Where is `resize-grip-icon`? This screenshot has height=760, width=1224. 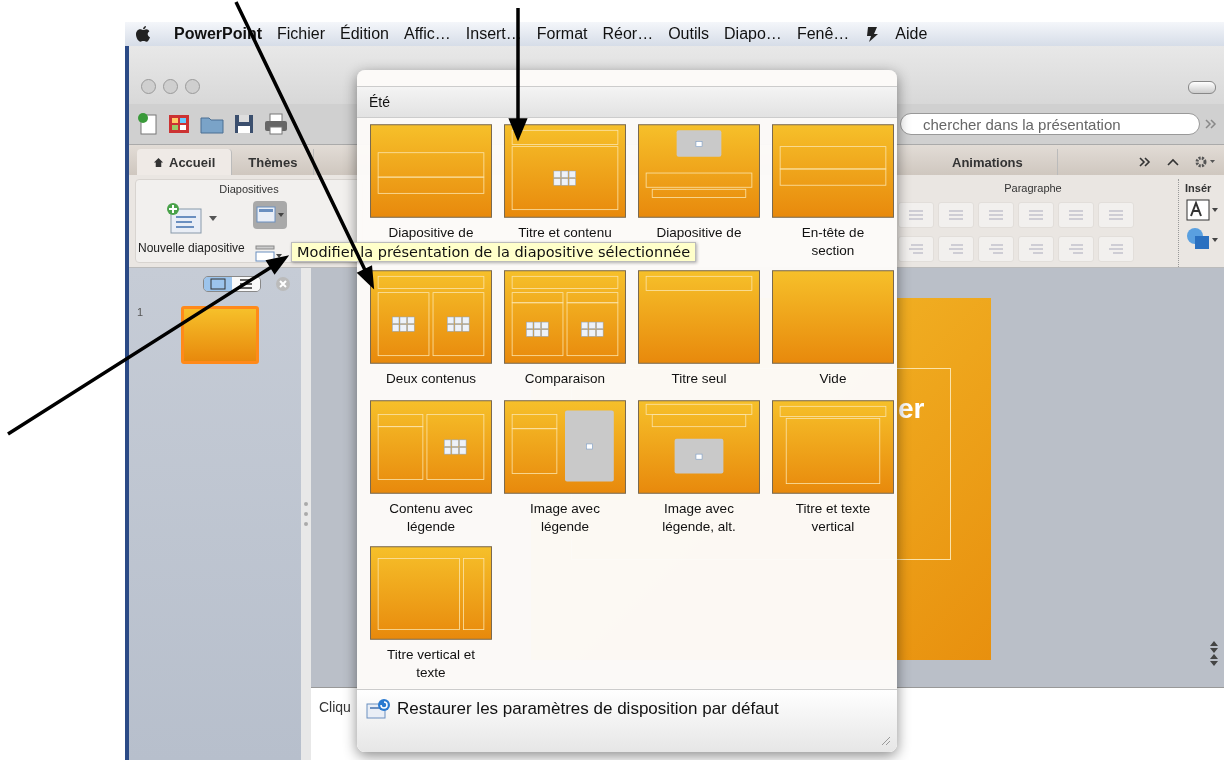
resize-grip-icon is located at coordinates (885, 740).